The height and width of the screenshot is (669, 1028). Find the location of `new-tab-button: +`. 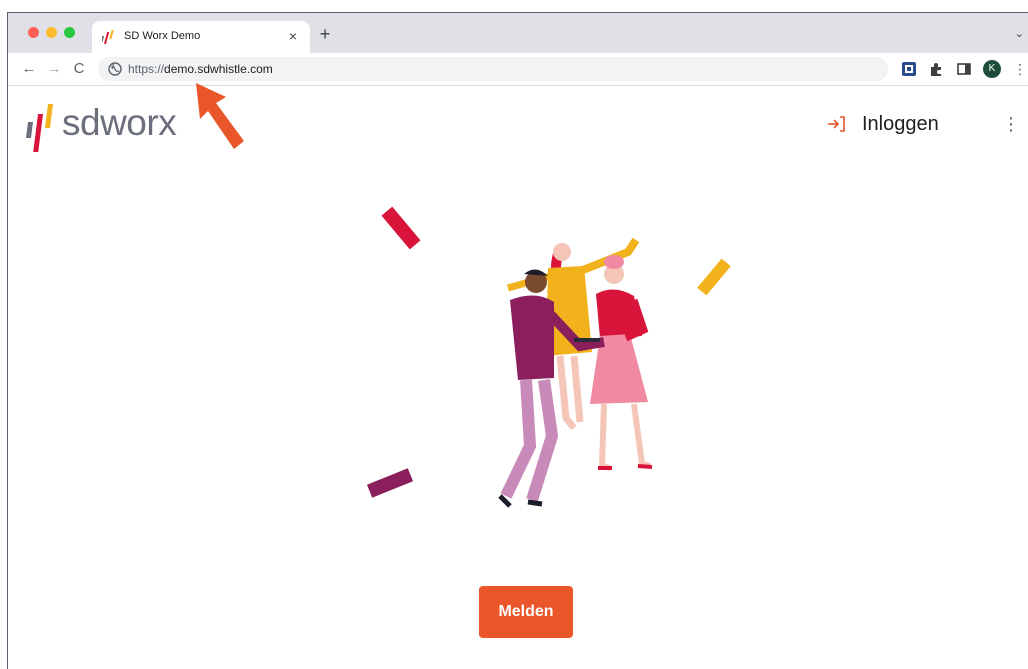

new-tab-button: + is located at coordinates (325, 34).